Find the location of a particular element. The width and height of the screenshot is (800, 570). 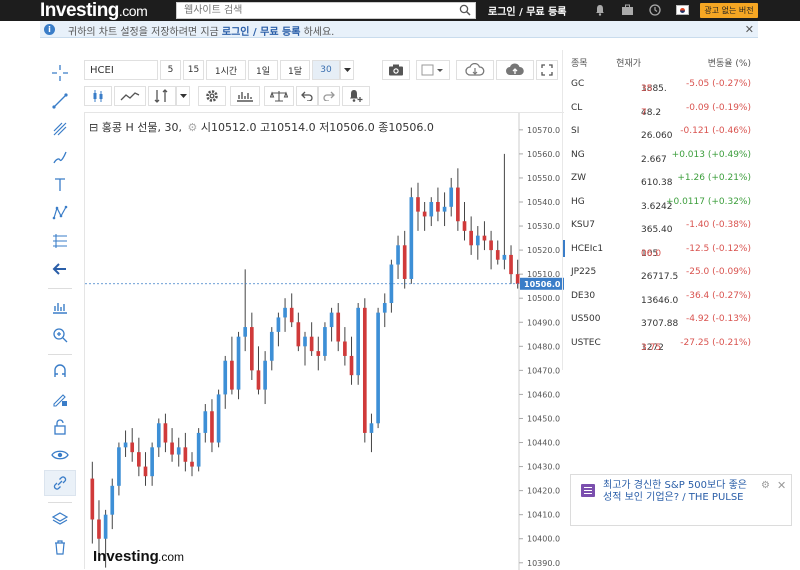

quote-name: KSU7 is located at coordinates (583, 225).